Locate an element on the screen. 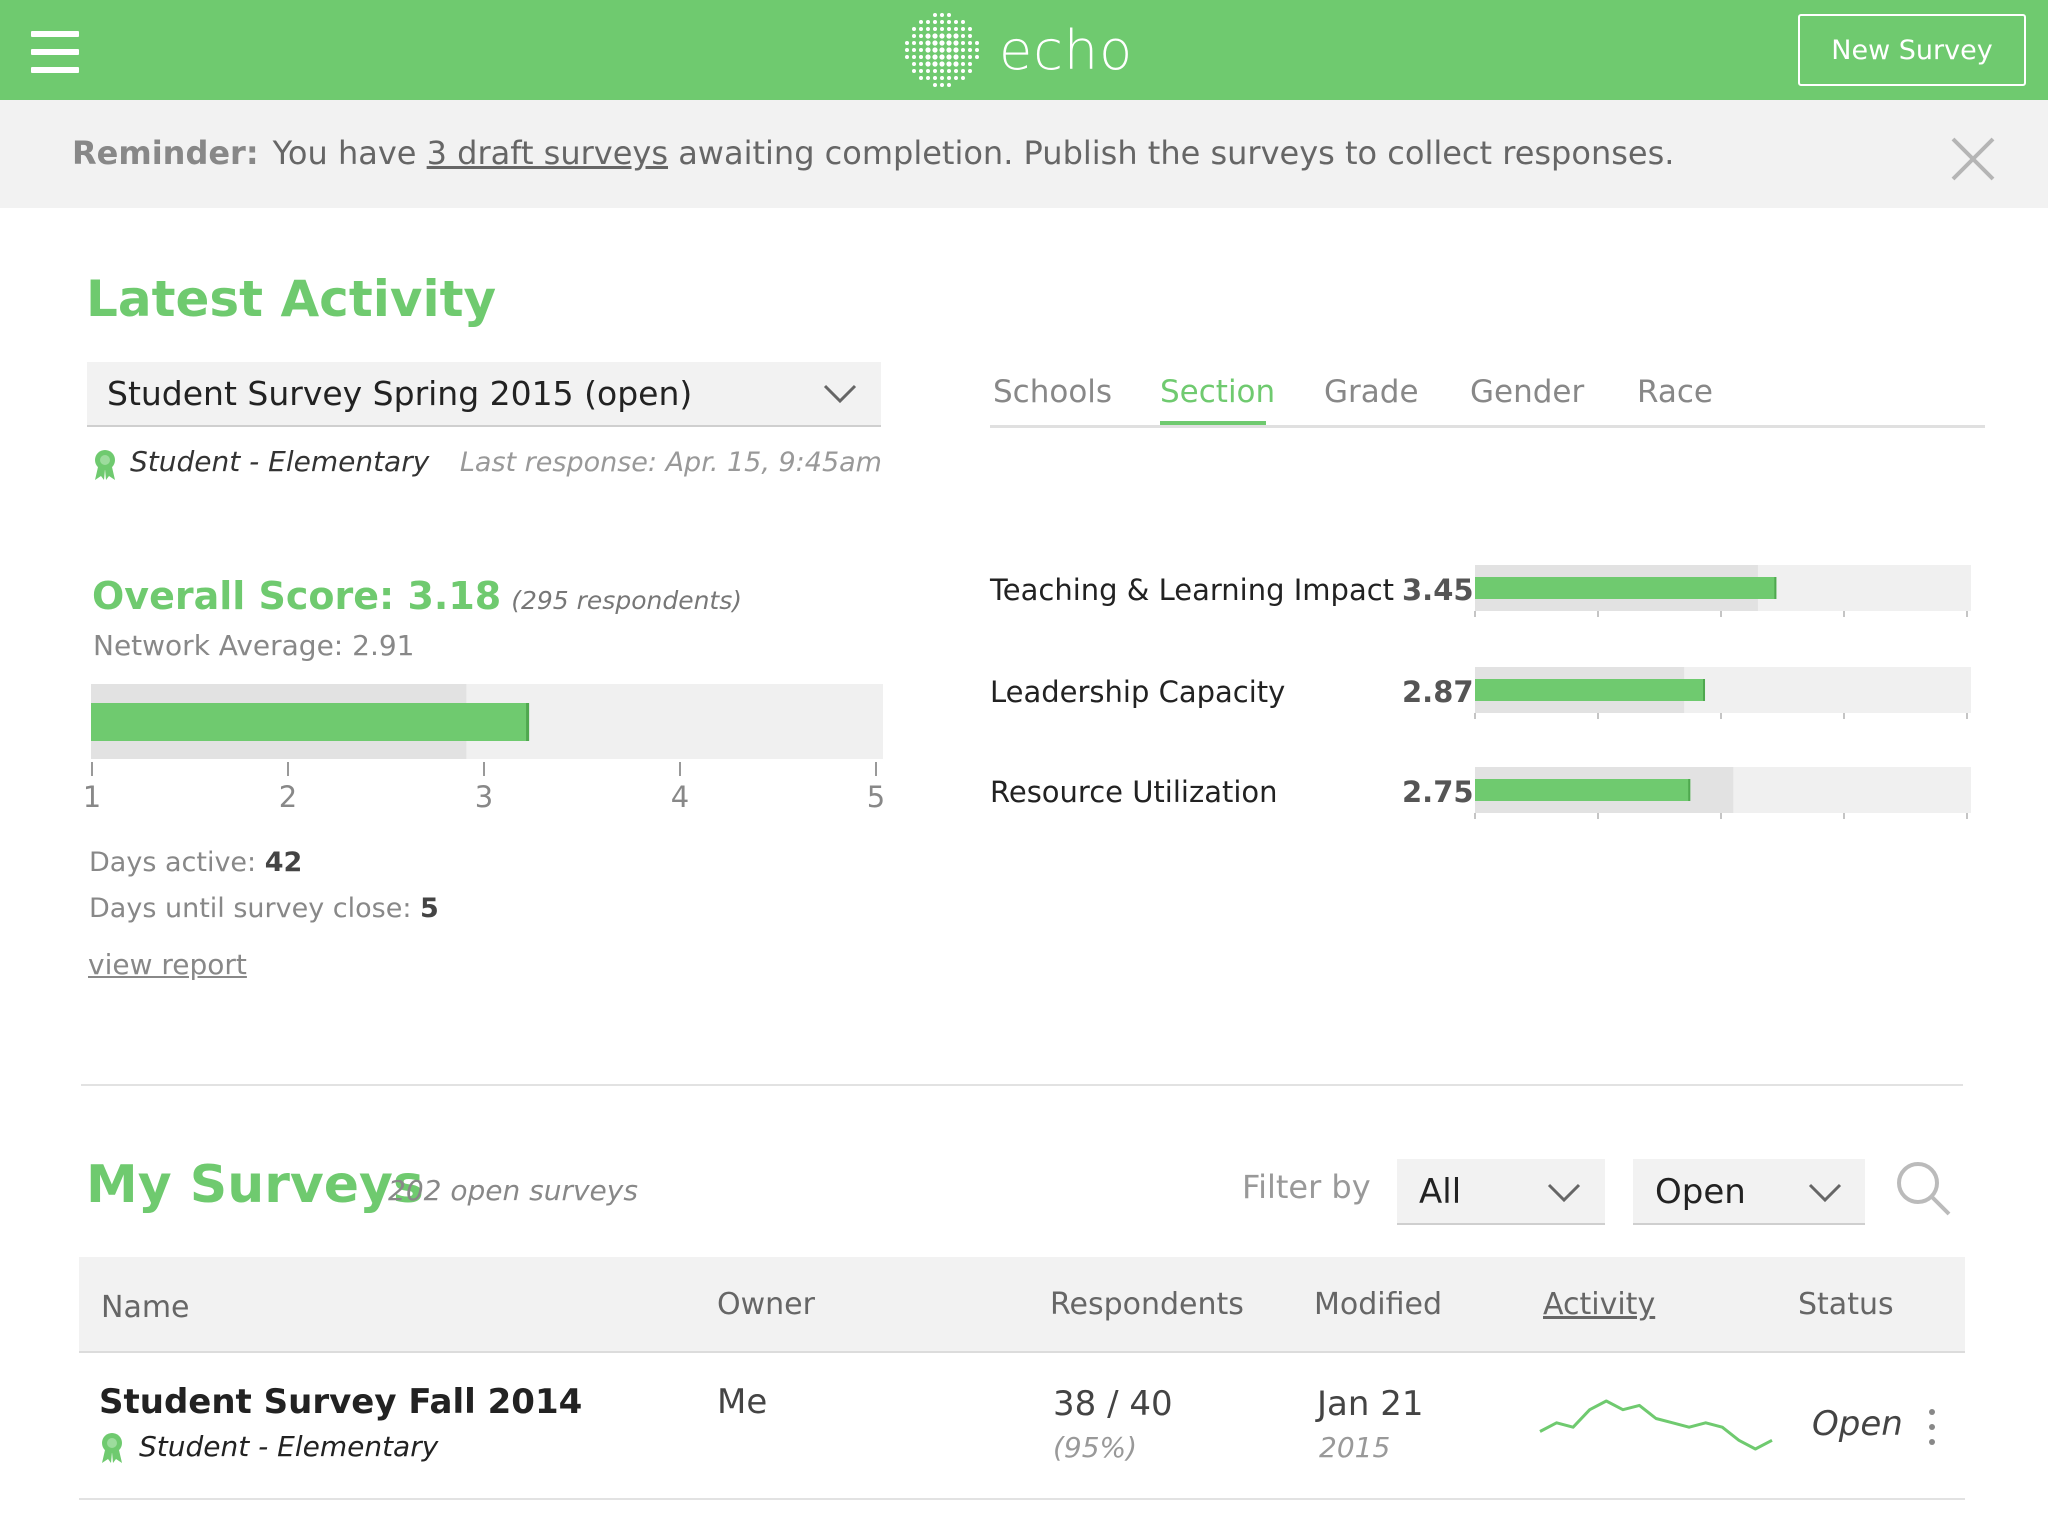 This screenshot has height=1536, width=2048. last-response: Last response: Apr. 15, 9:45am is located at coordinates (670, 462).